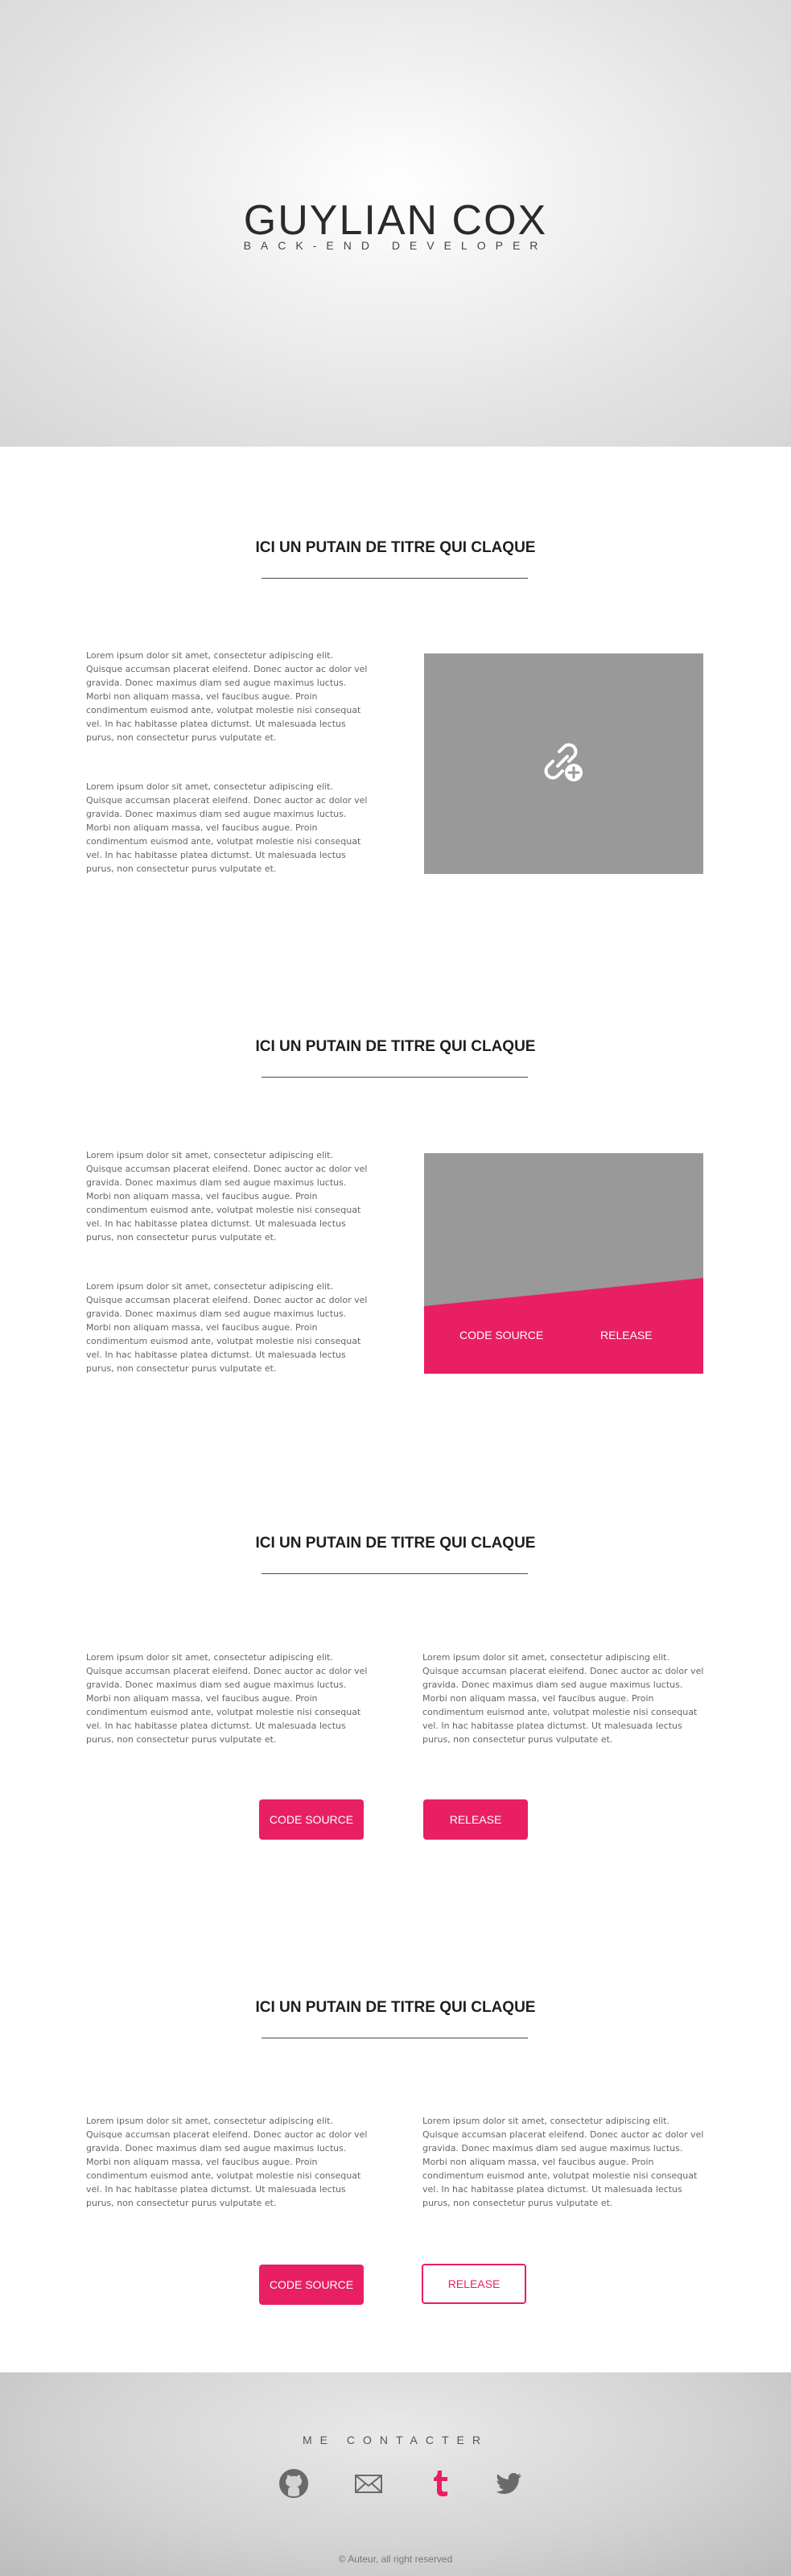  I want to click on github-icon, so click(294, 2483).